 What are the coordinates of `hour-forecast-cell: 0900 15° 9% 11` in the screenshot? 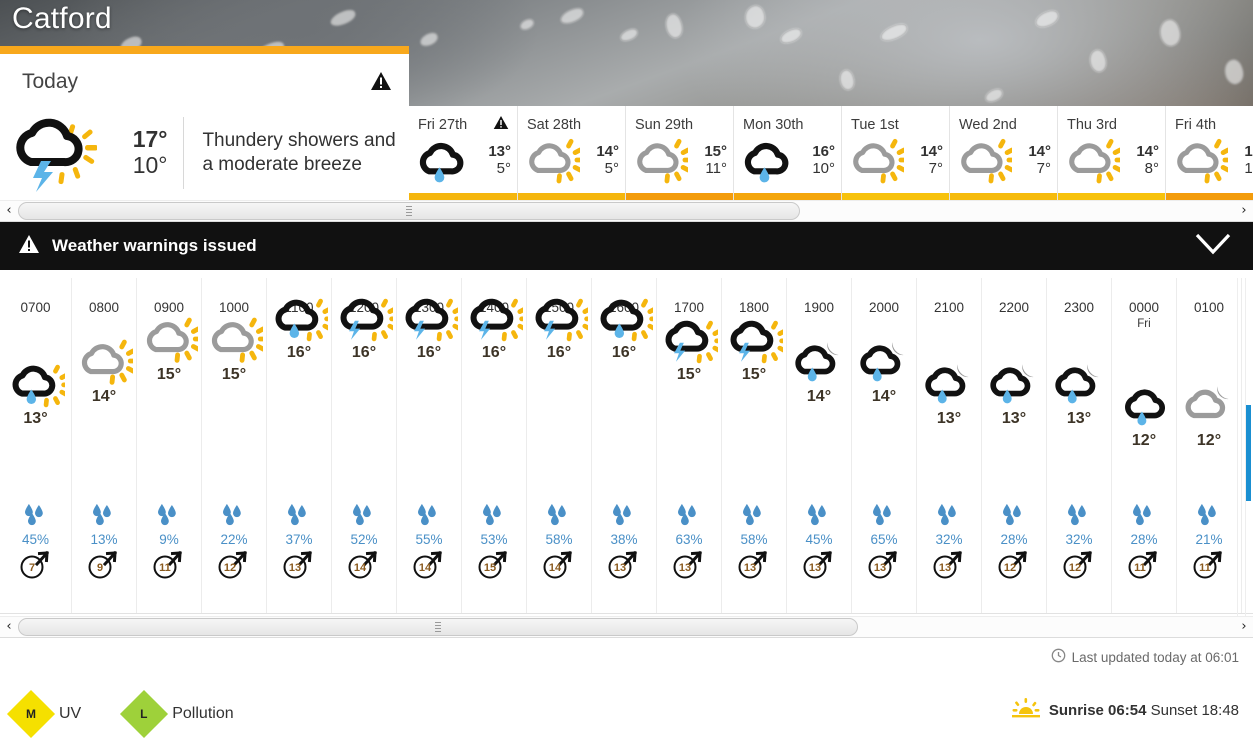 It's located at (170, 445).